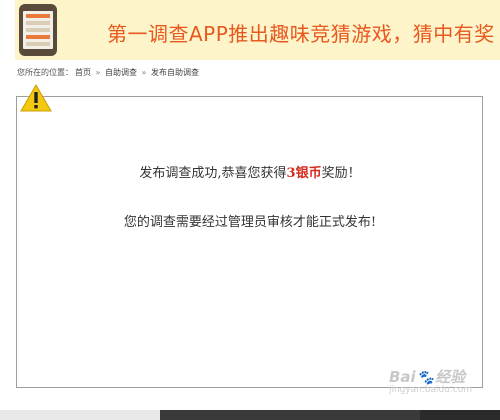 Image resolution: width=500 pixels, height=420 pixels. I want to click on bottom-bar, so click(250, 415).